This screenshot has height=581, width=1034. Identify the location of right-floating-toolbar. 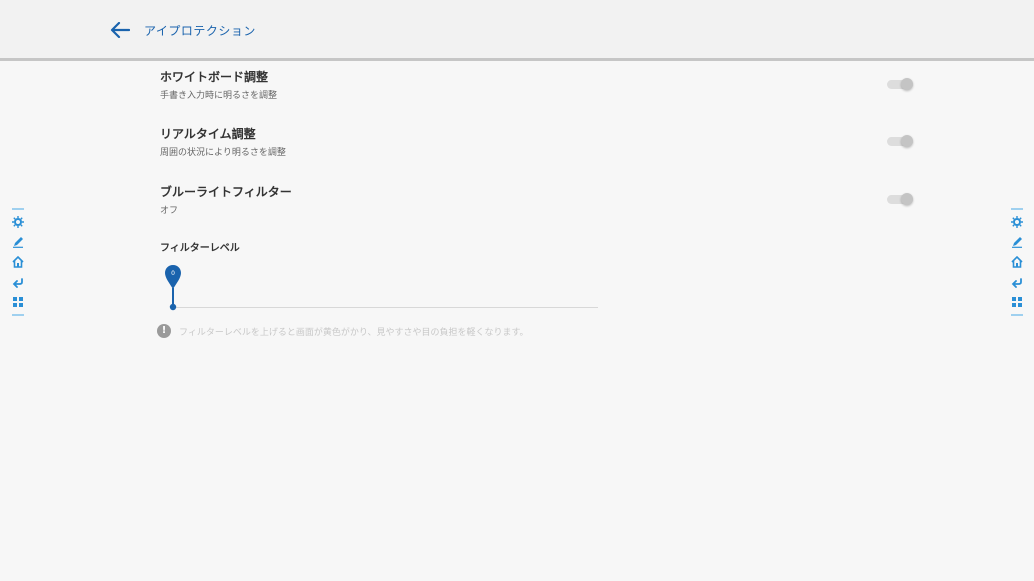
(1017, 271).